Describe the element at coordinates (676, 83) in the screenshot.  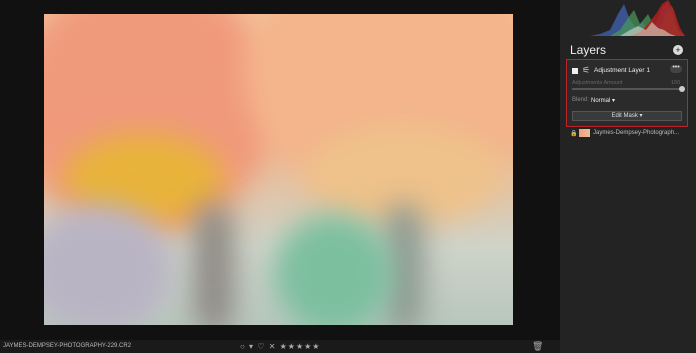
I see `amount-value: 100` at that location.